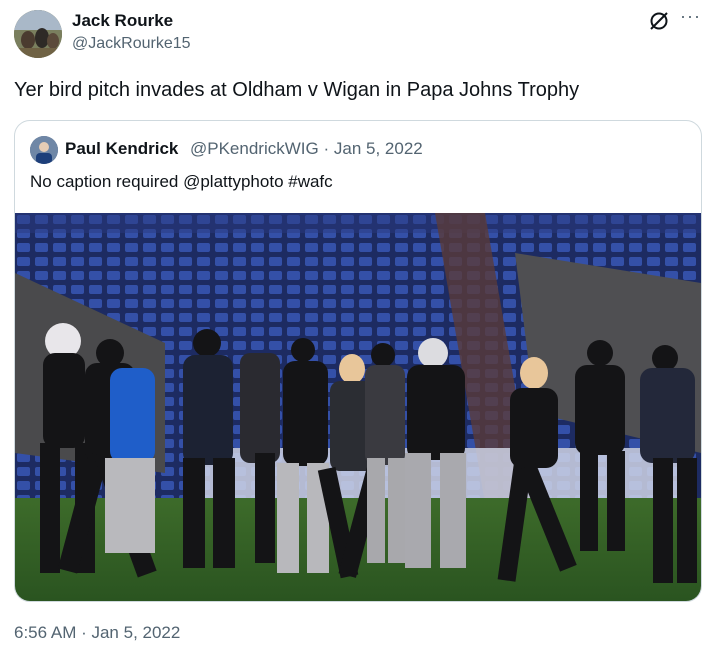 Image resolution: width=716 pixels, height=665 pixels. I want to click on more-icon: ···, so click(690, 16).